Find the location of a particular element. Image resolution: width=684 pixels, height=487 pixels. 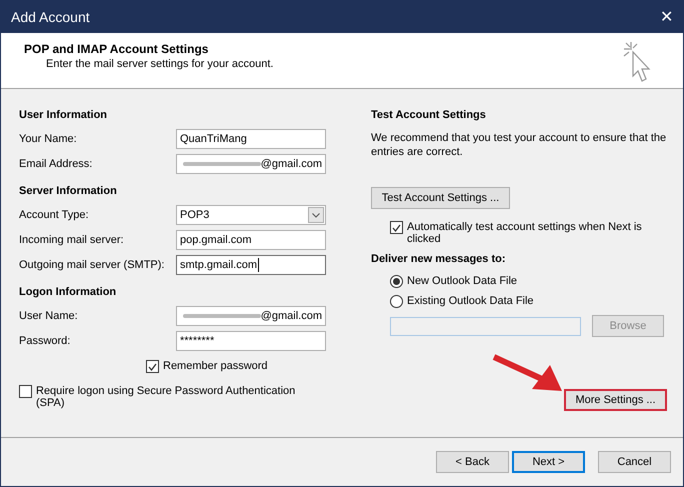

footer-button: Next > is located at coordinates (548, 462).